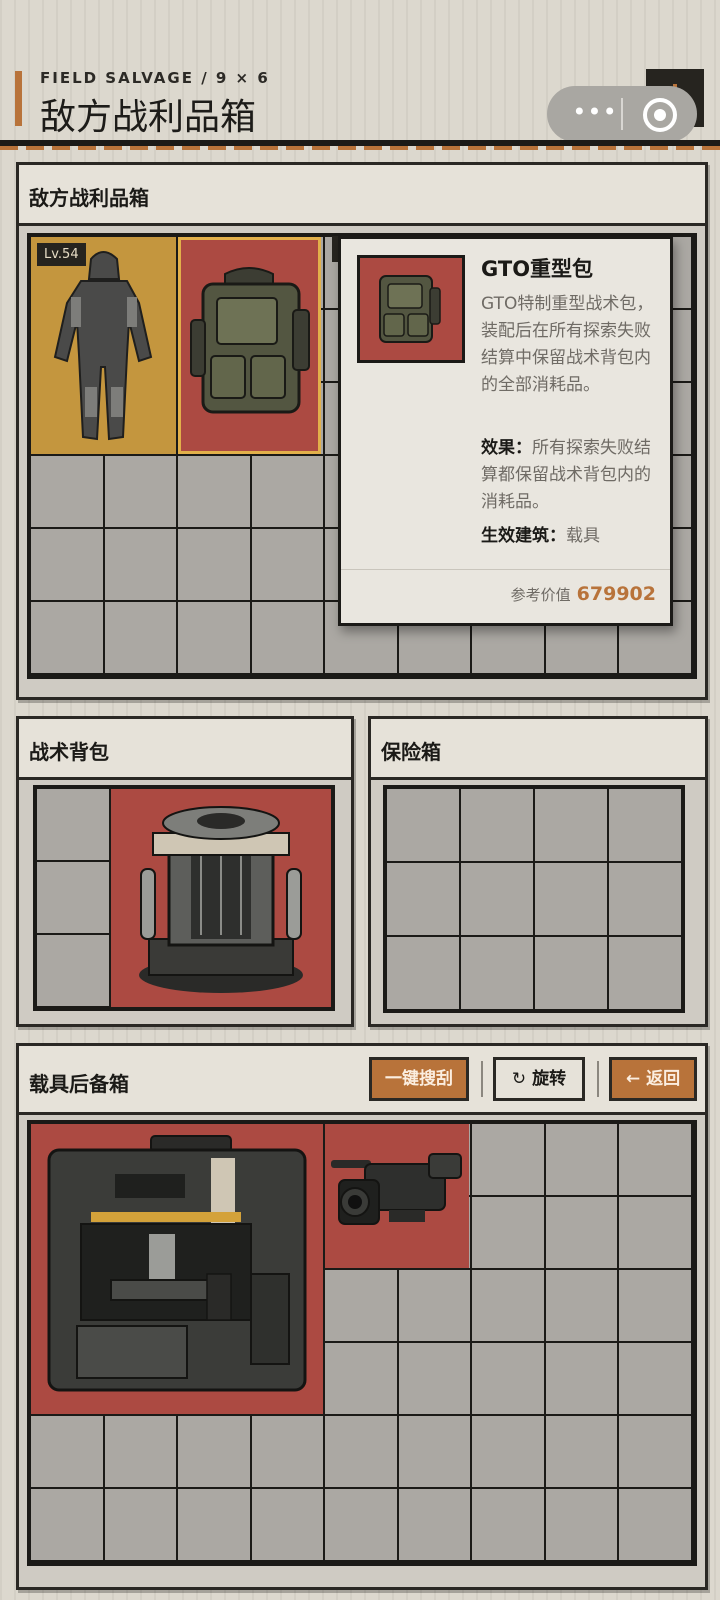 The height and width of the screenshot is (1600, 720). I want to click on item-level-badge: Lv.54, so click(61, 254).